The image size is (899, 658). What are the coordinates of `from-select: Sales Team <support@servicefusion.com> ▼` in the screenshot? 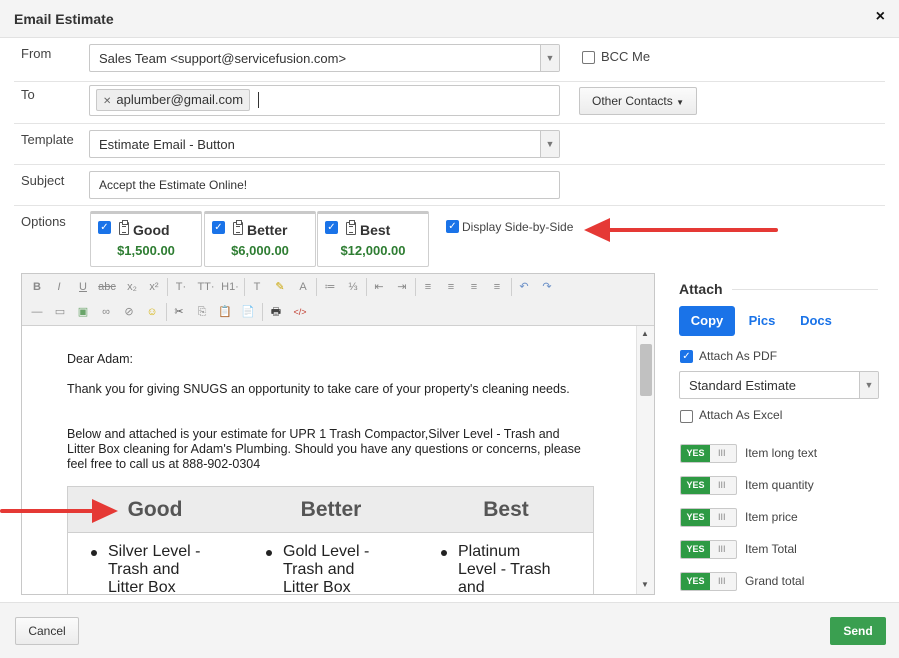 It's located at (324, 58).